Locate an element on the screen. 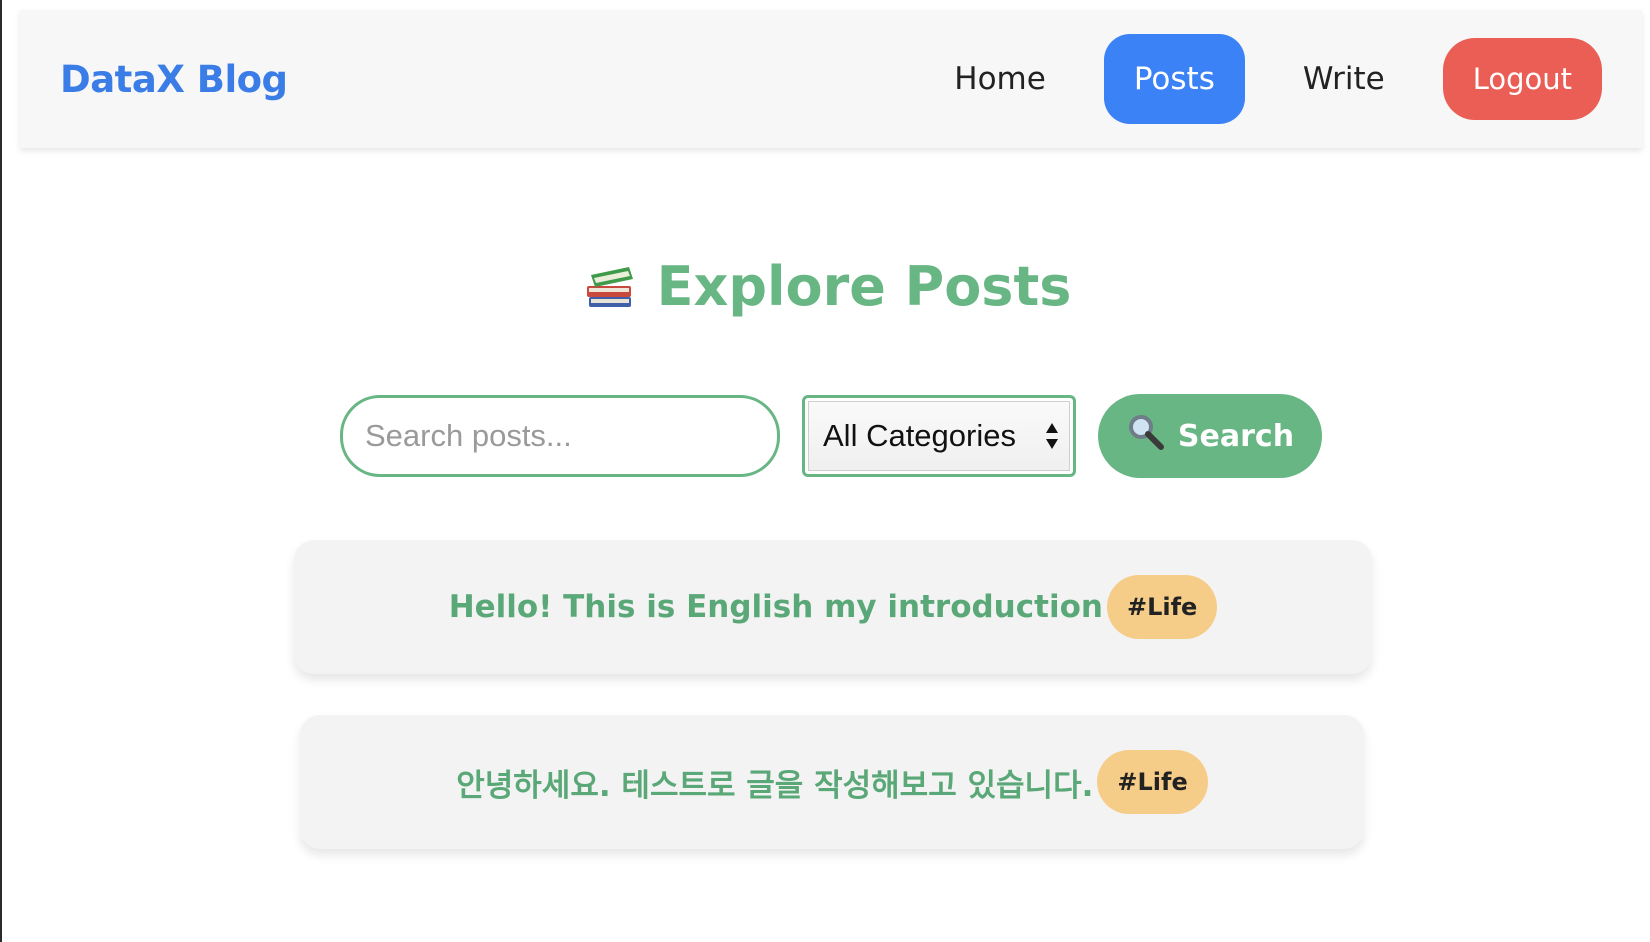 The width and height of the screenshot is (1650, 942). logout-button: Logout is located at coordinates (1522, 79).